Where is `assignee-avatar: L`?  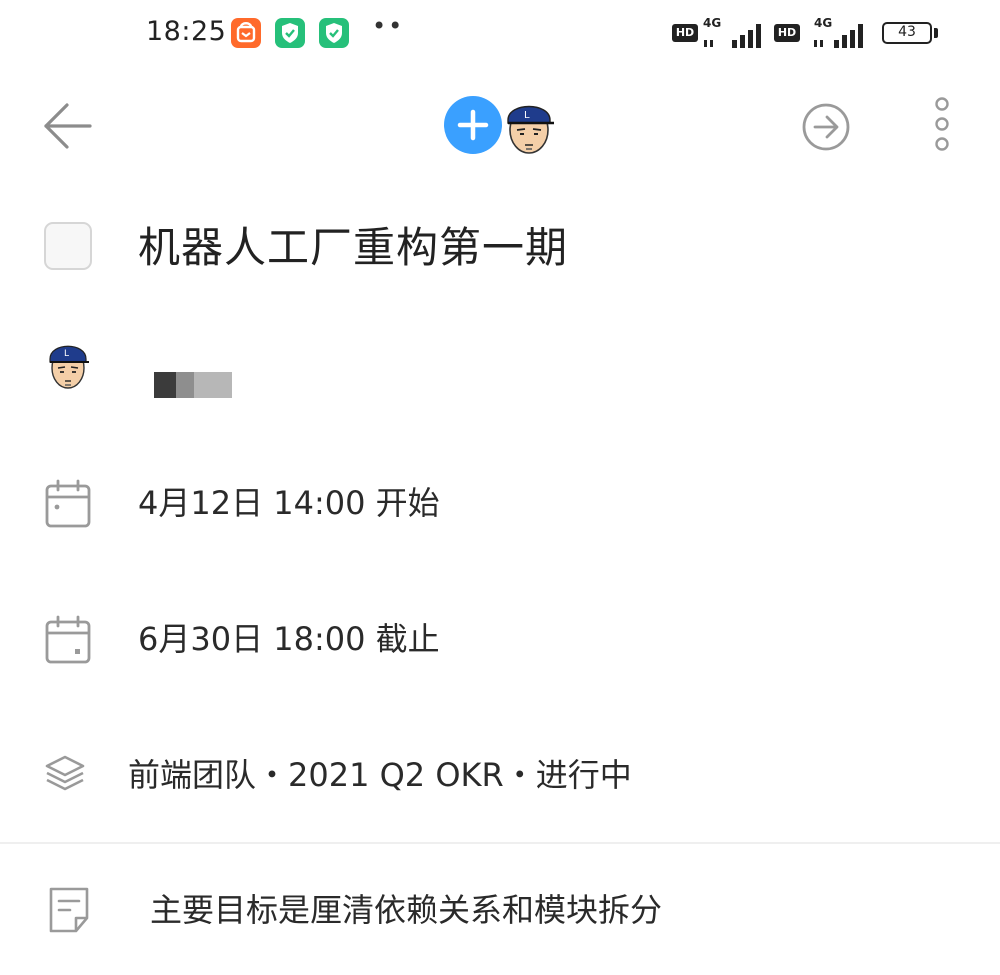
assignee-avatar: L is located at coordinates (68, 364).